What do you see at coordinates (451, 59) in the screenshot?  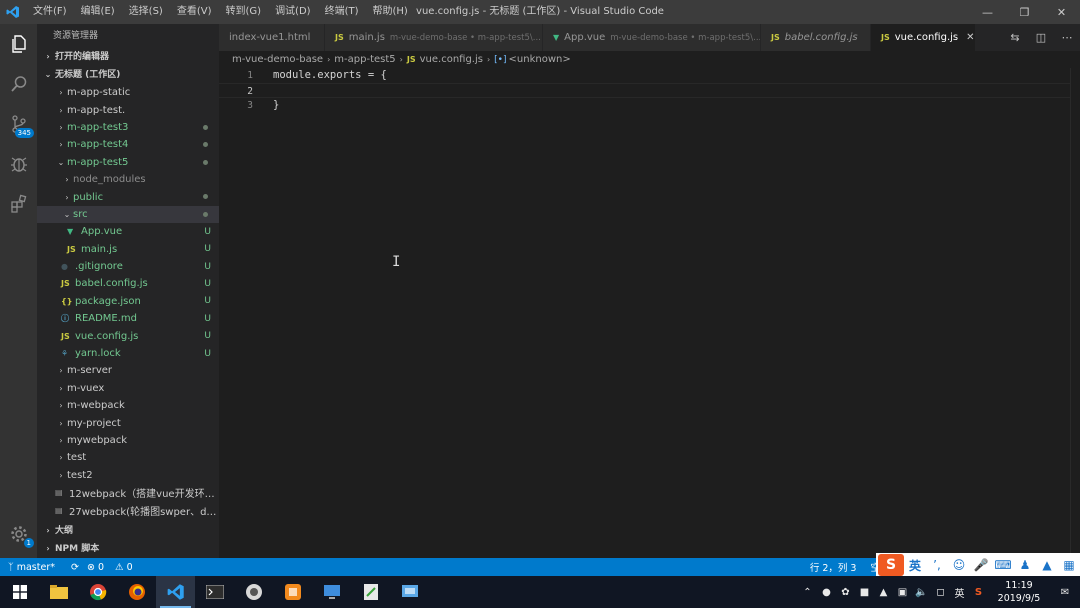 I see `breadcrumb-file: vue.config.js` at bounding box center [451, 59].